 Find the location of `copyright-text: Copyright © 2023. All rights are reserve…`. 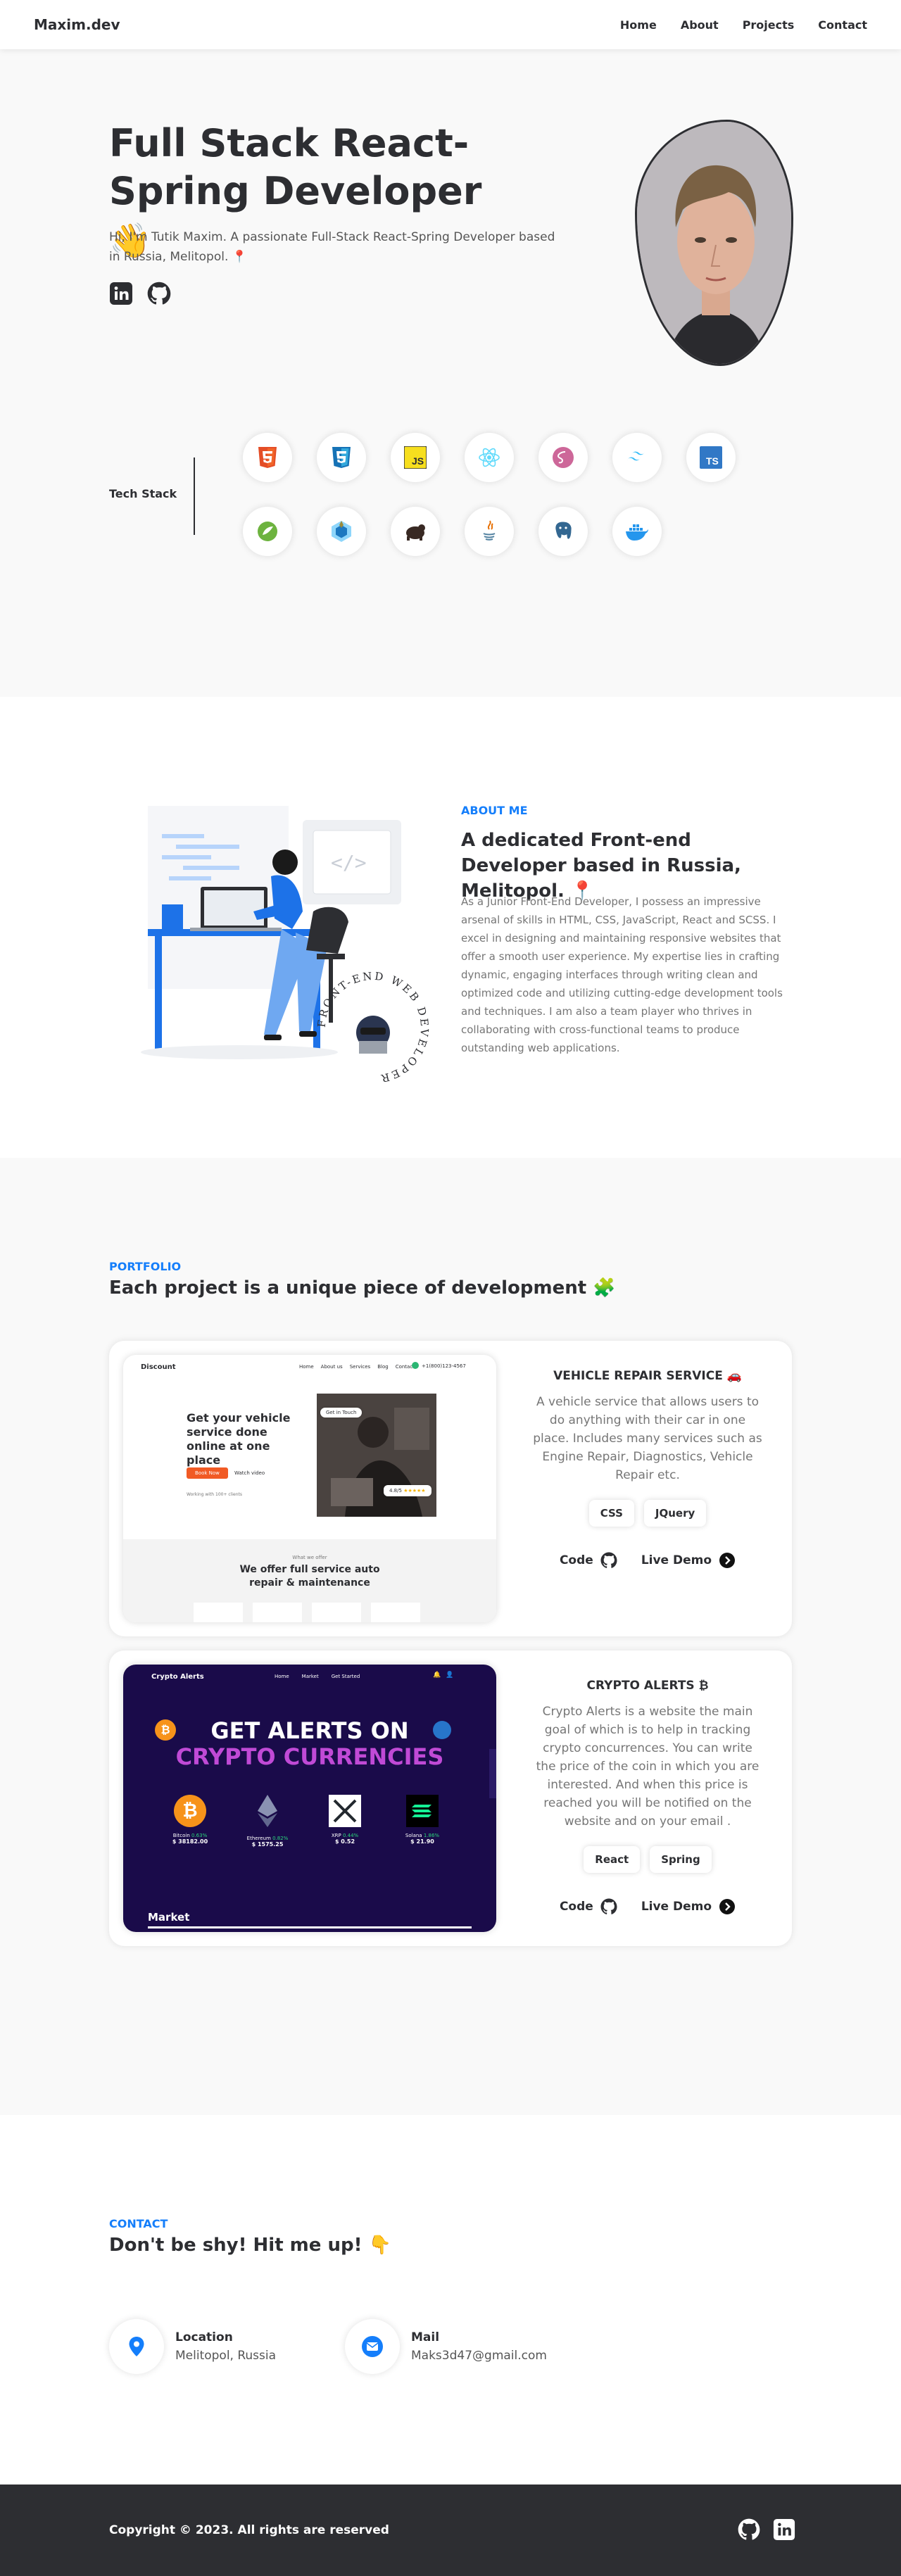

copyright-text: Copyright © 2023. All rights are reserve… is located at coordinates (249, 2530).